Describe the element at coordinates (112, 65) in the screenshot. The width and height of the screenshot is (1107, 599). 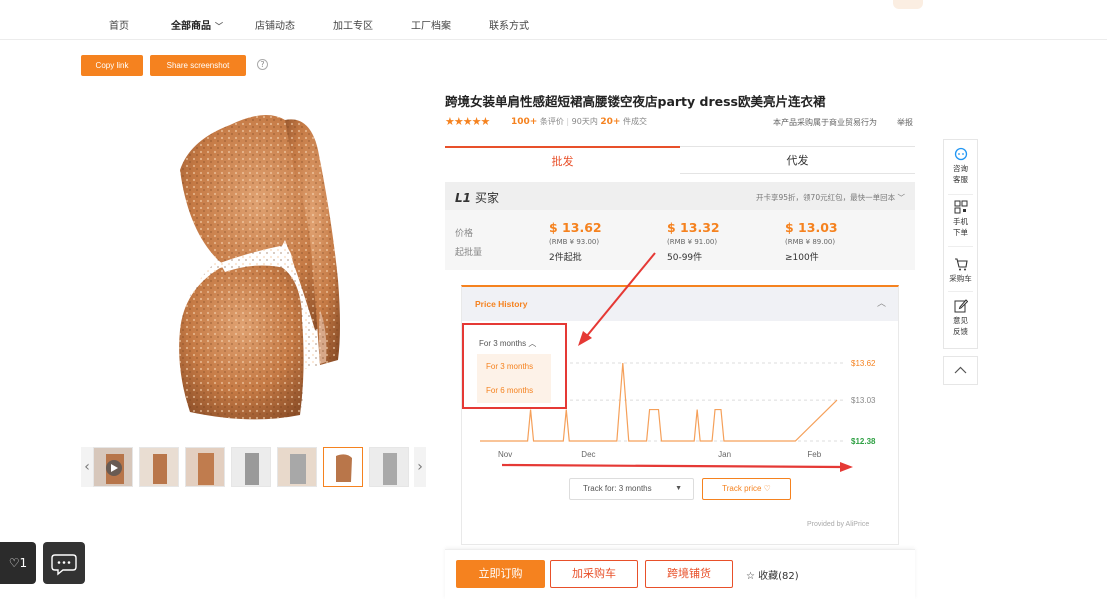
I see `copy-link-button: Copy link` at that location.